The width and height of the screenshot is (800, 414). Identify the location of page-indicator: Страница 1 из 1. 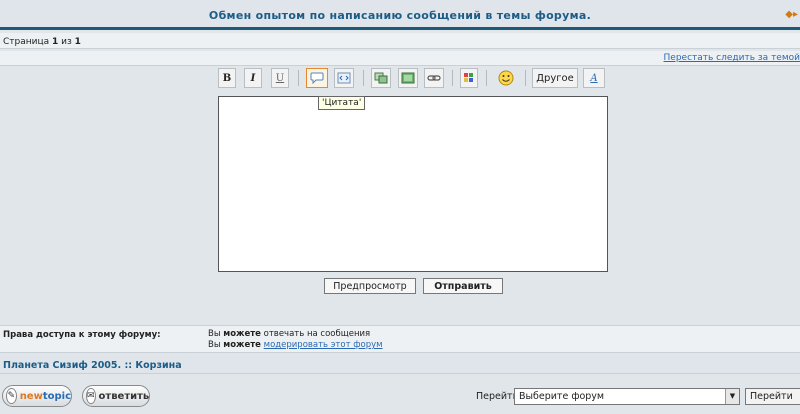
(42, 42).